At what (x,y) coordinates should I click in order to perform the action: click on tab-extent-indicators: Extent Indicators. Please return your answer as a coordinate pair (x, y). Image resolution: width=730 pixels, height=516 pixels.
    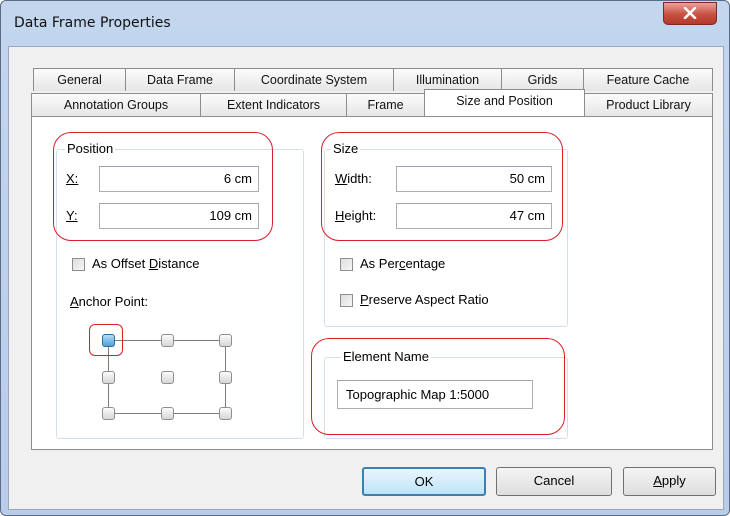
    Looking at the image, I should click on (273, 104).